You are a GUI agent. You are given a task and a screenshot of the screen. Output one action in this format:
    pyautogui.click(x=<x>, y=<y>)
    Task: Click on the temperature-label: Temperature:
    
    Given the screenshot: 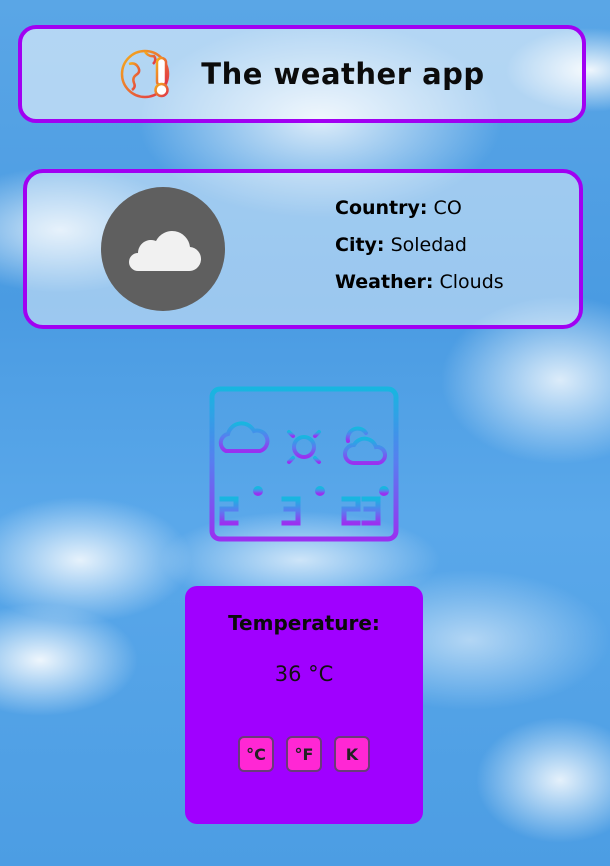 What is the action you would take?
    pyautogui.click(x=304, y=623)
    